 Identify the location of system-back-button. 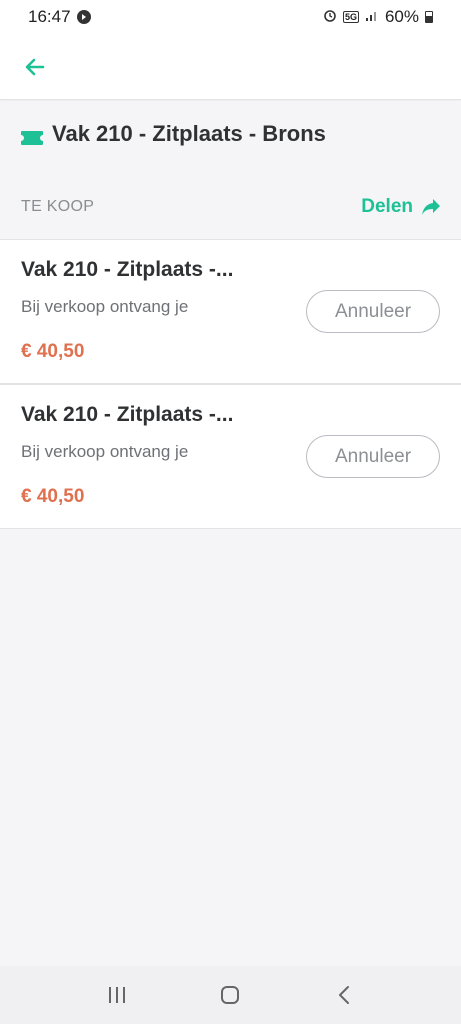
(344, 995).